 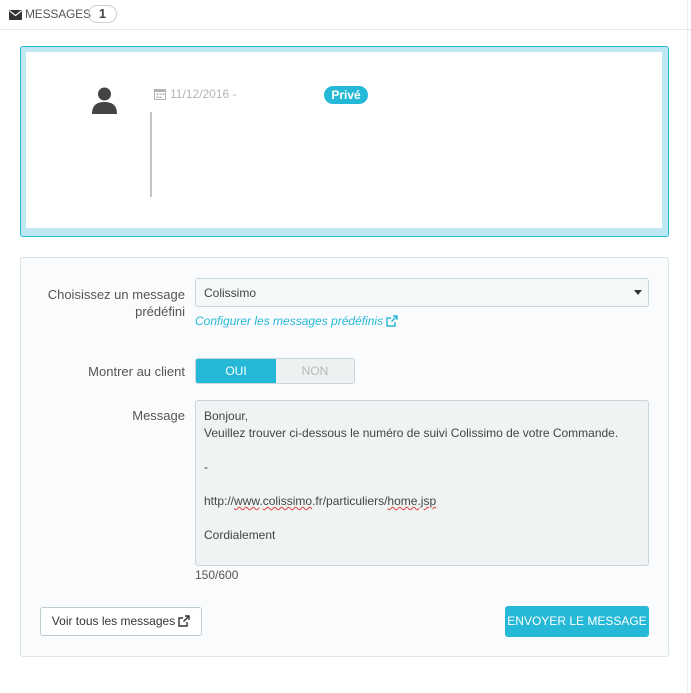 What do you see at coordinates (151, 154) in the screenshot?
I see `message-timeline-line` at bounding box center [151, 154].